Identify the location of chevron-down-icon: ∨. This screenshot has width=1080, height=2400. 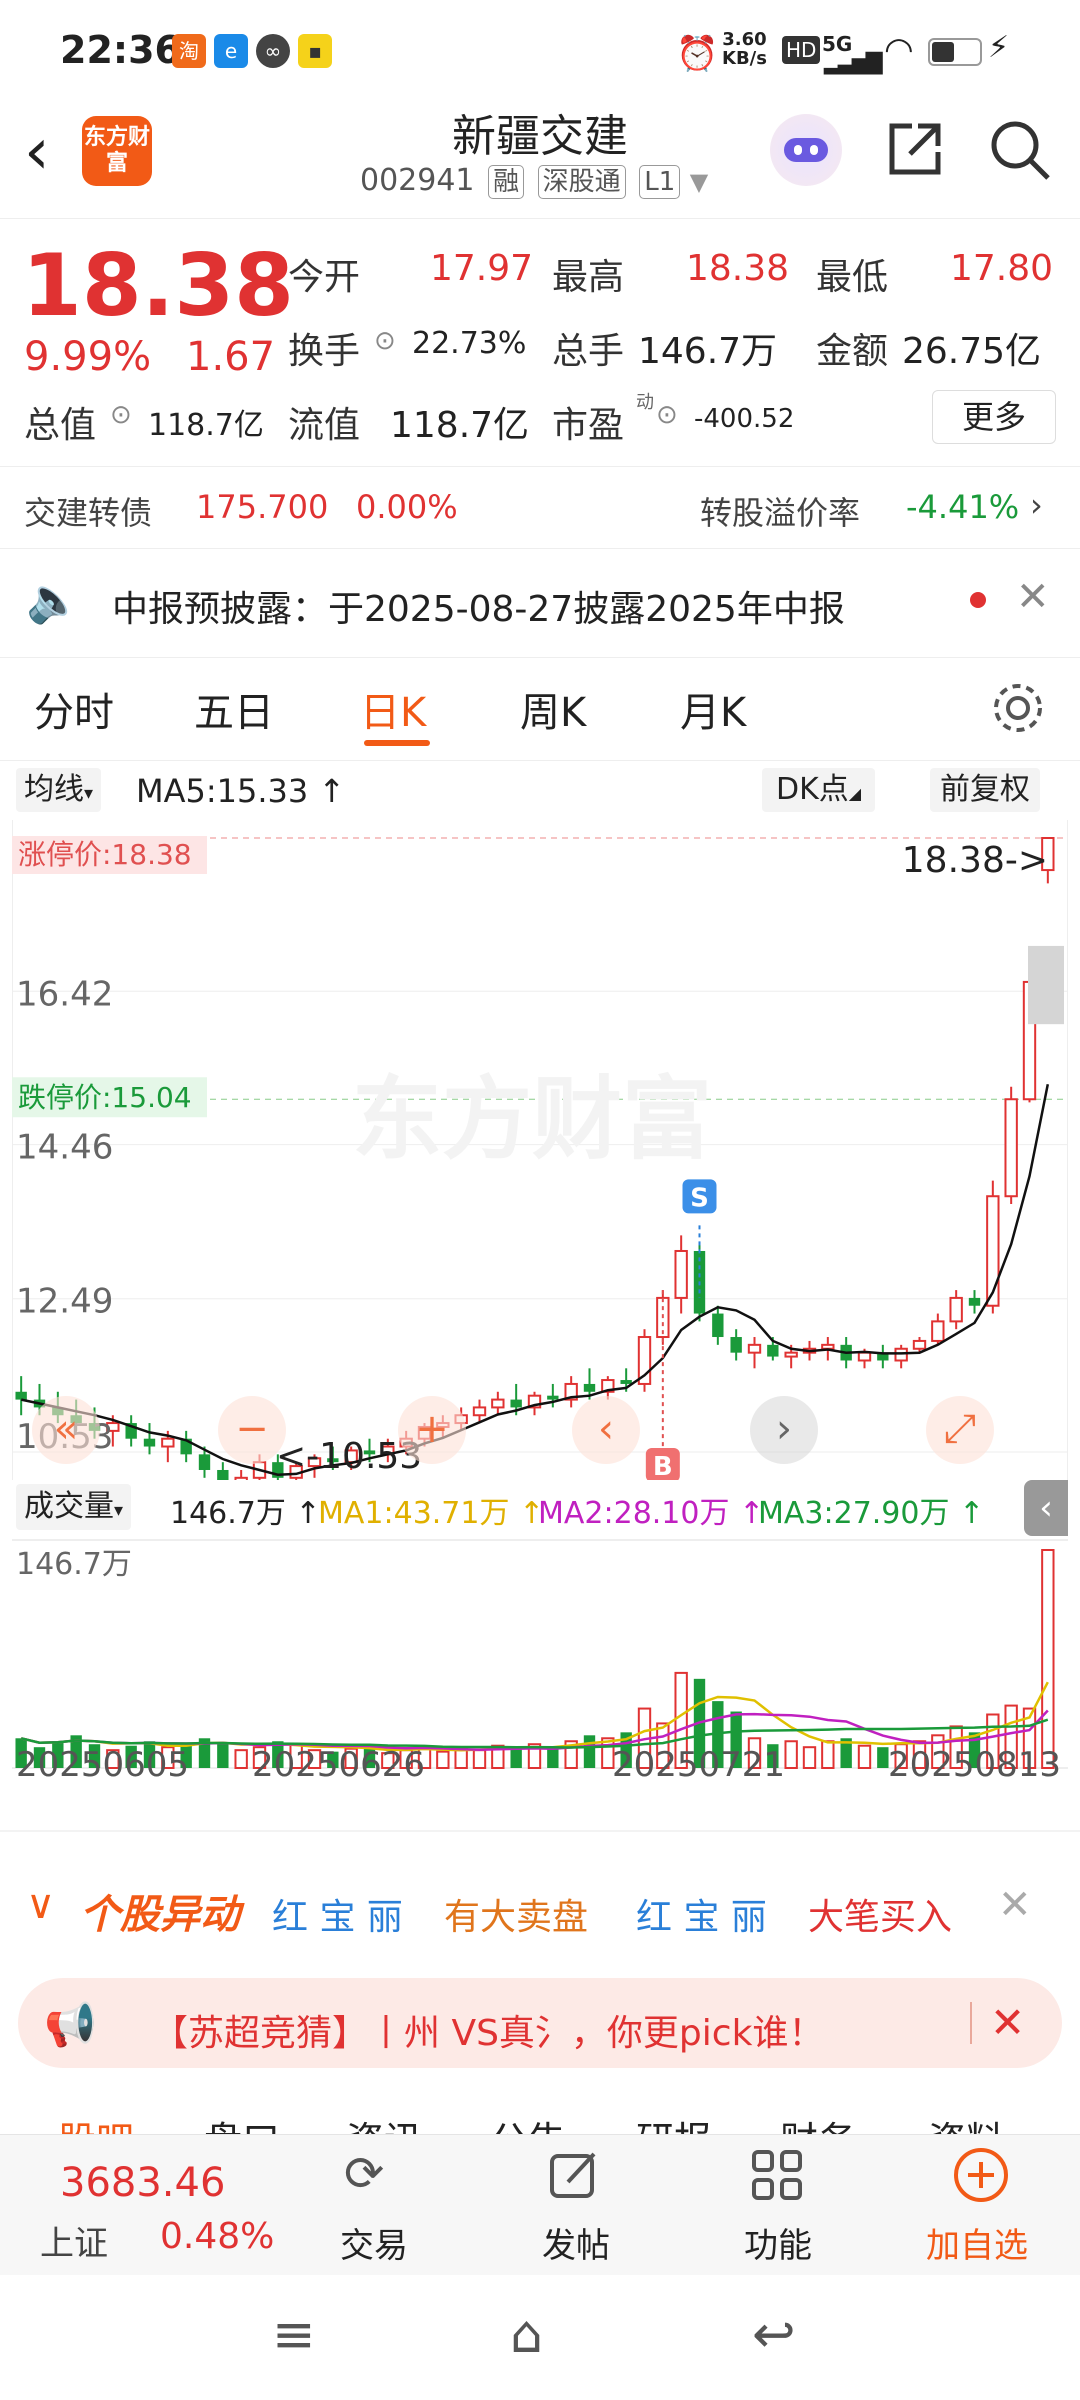
(40, 1905).